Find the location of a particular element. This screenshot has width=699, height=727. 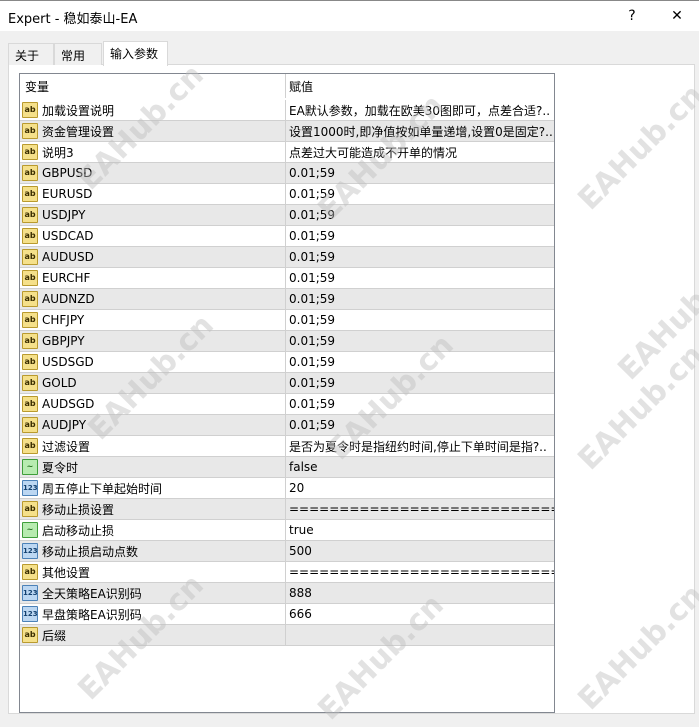

tab-inputs: 输入参数 is located at coordinates (135, 53).